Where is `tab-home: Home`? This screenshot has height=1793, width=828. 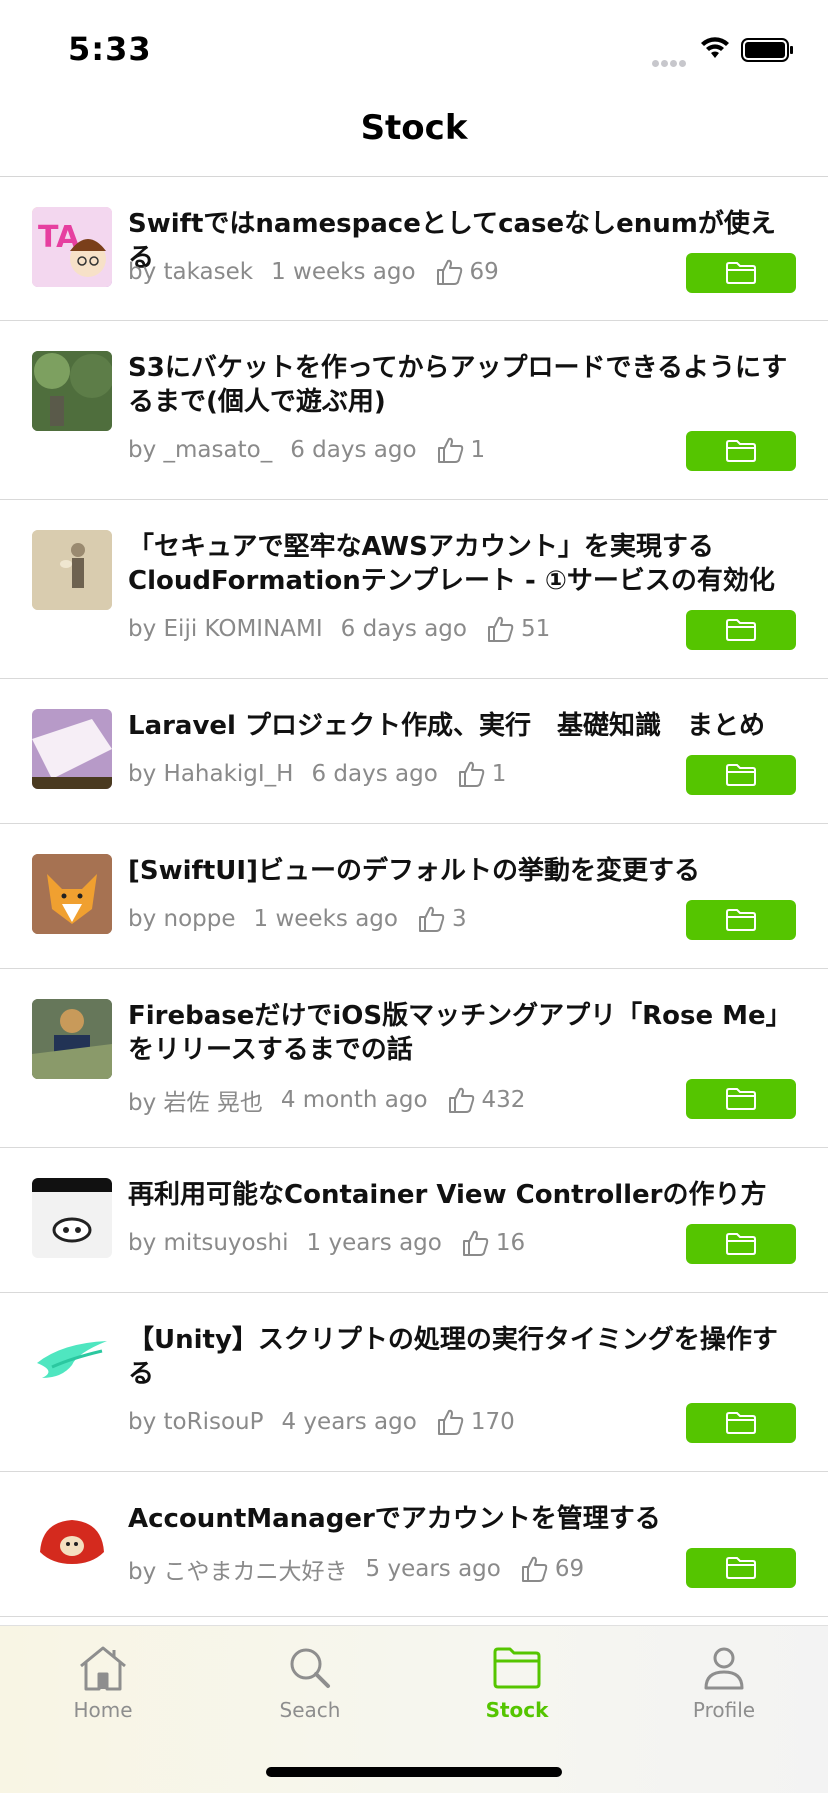 tab-home: Home is located at coordinates (103, 1683).